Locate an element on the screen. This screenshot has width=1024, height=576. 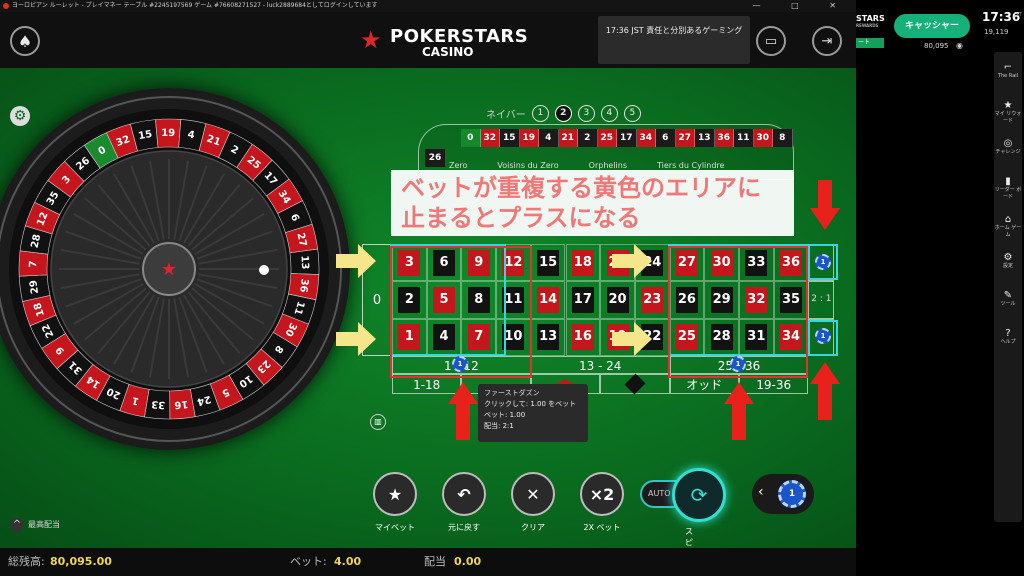
section-zero: Zero is located at coordinates (458, 165).